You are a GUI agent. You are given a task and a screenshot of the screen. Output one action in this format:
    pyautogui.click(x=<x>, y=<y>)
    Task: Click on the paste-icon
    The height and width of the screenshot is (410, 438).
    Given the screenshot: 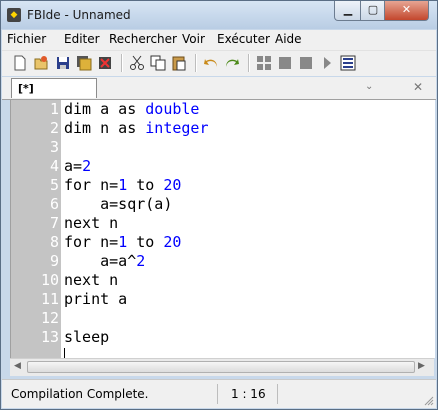 What is the action you would take?
    pyautogui.click(x=179, y=63)
    